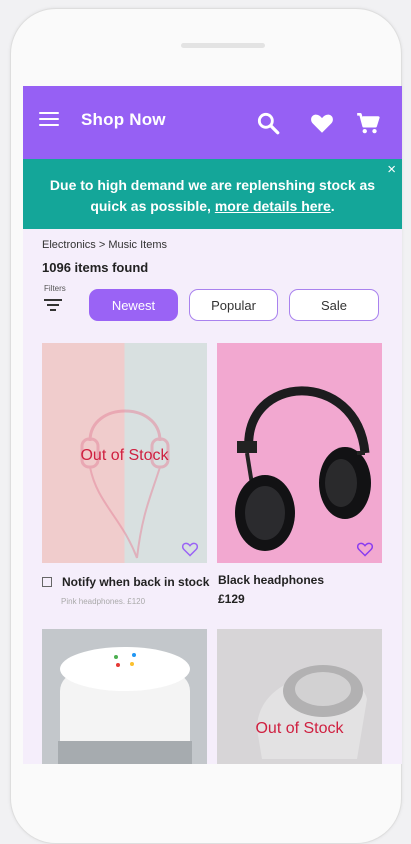 Image resolution: width=411 pixels, height=844 pixels. What do you see at coordinates (268, 123) in the screenshot?
I see `search-icon` at bounding box center [268, 123].